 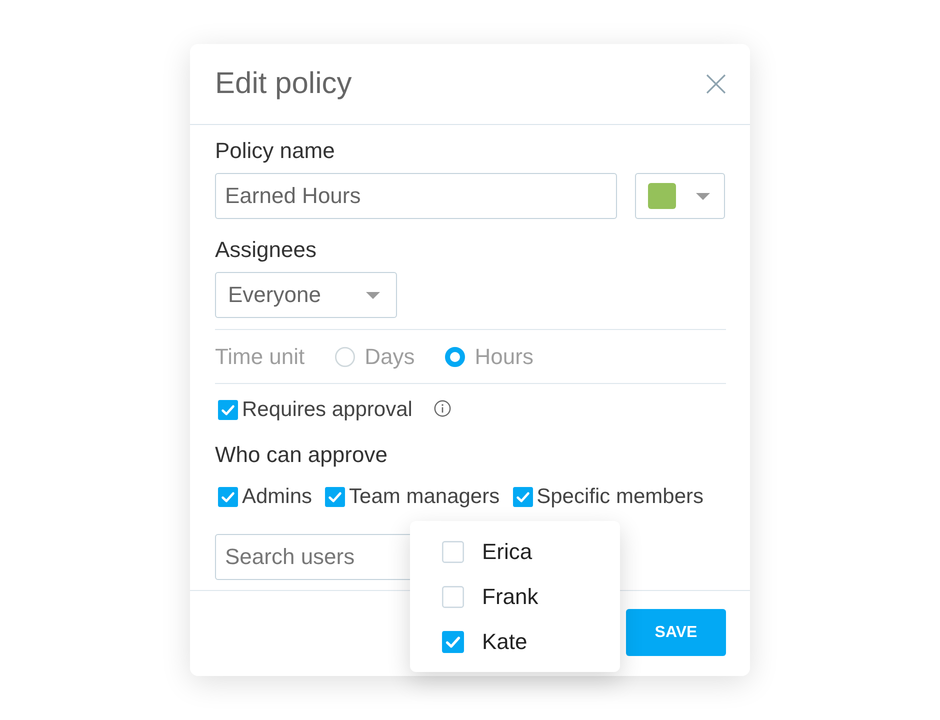 What do you see at coordinates (283, 84) in the screenshot?
I see `dialog-title: Edit policy` at bounding box center [283, 84].